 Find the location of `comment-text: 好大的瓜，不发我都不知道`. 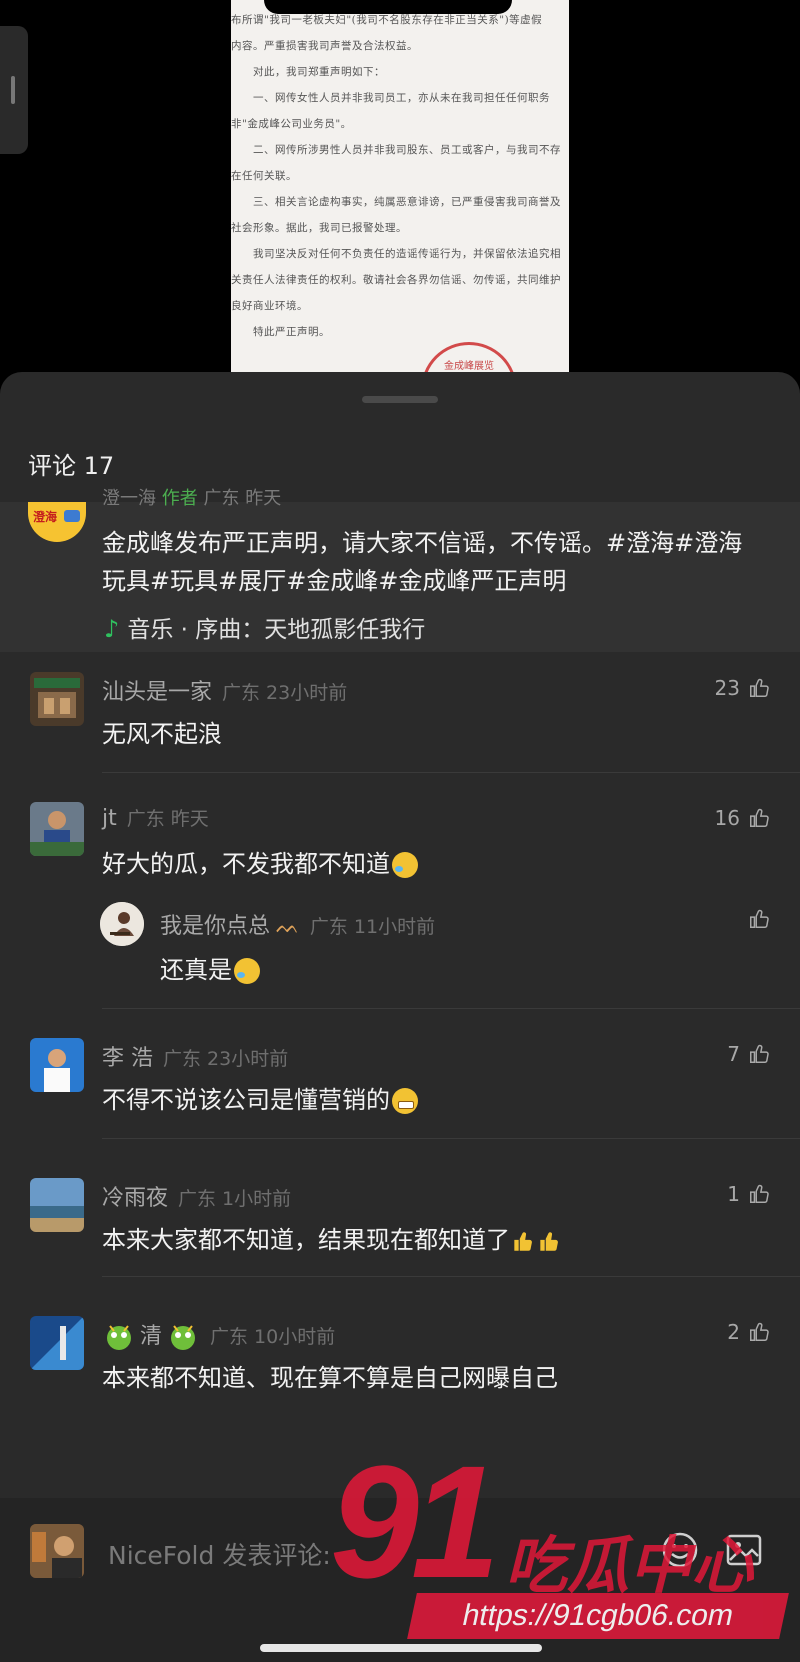

comment-text: 好大的瓜，不发我都不知道 is located at coordinates (260, 861).